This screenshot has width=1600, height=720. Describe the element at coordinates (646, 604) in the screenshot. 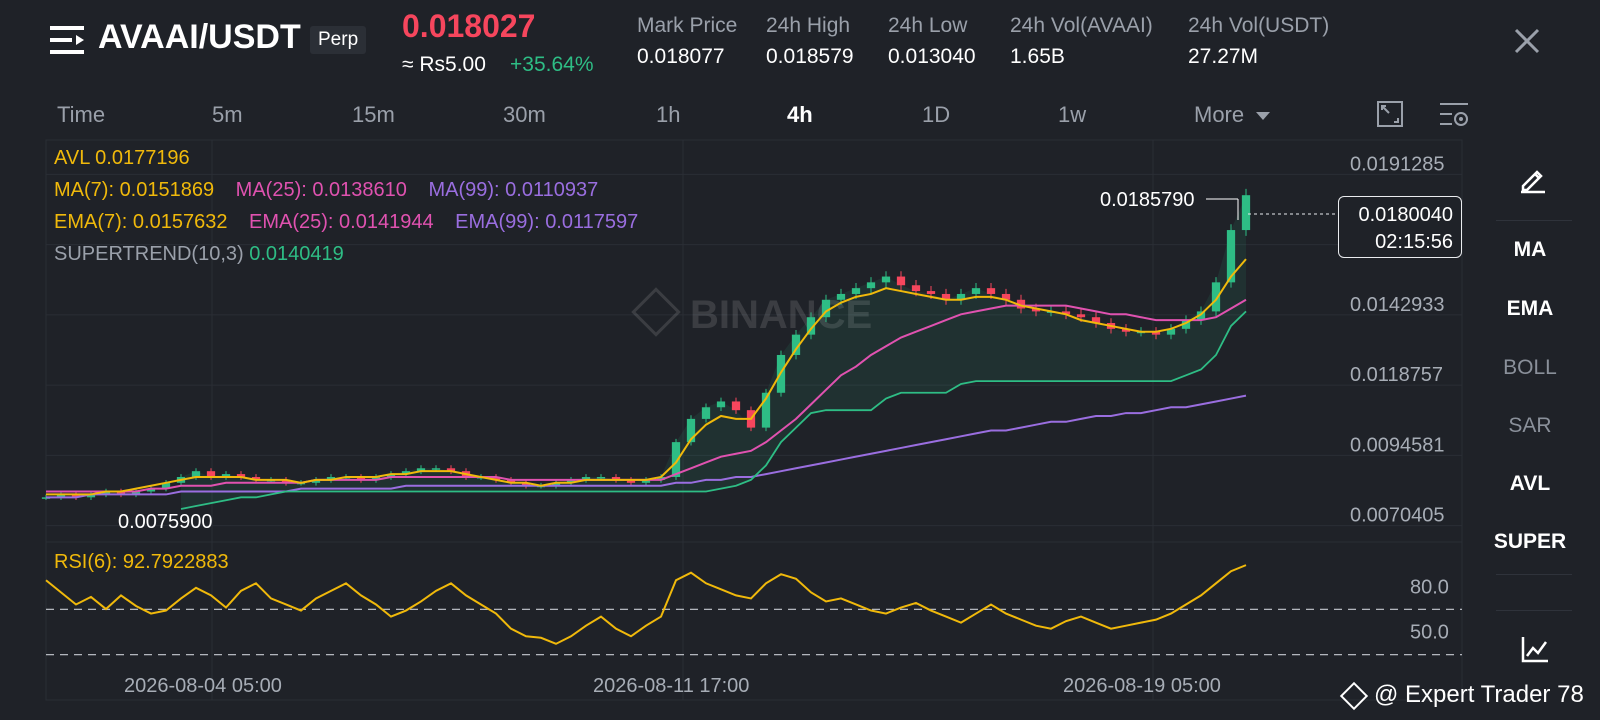

I see `rsi-line` at that location.